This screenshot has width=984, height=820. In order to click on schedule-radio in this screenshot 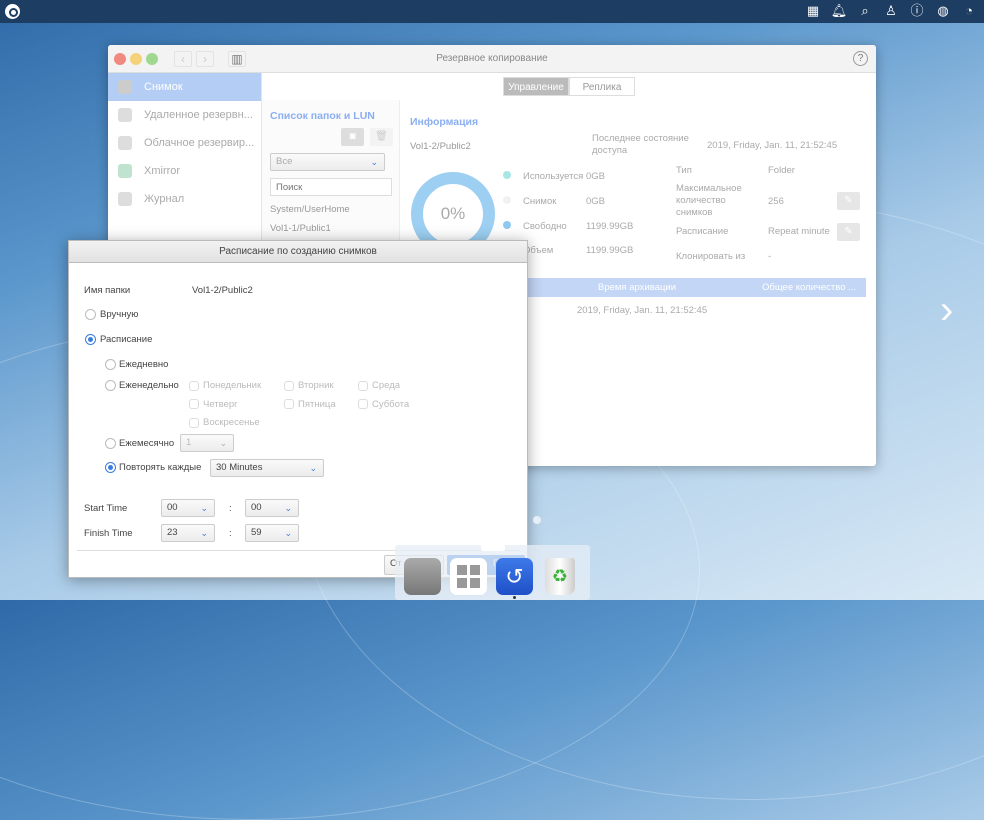, I will do `click(90, 339)`.